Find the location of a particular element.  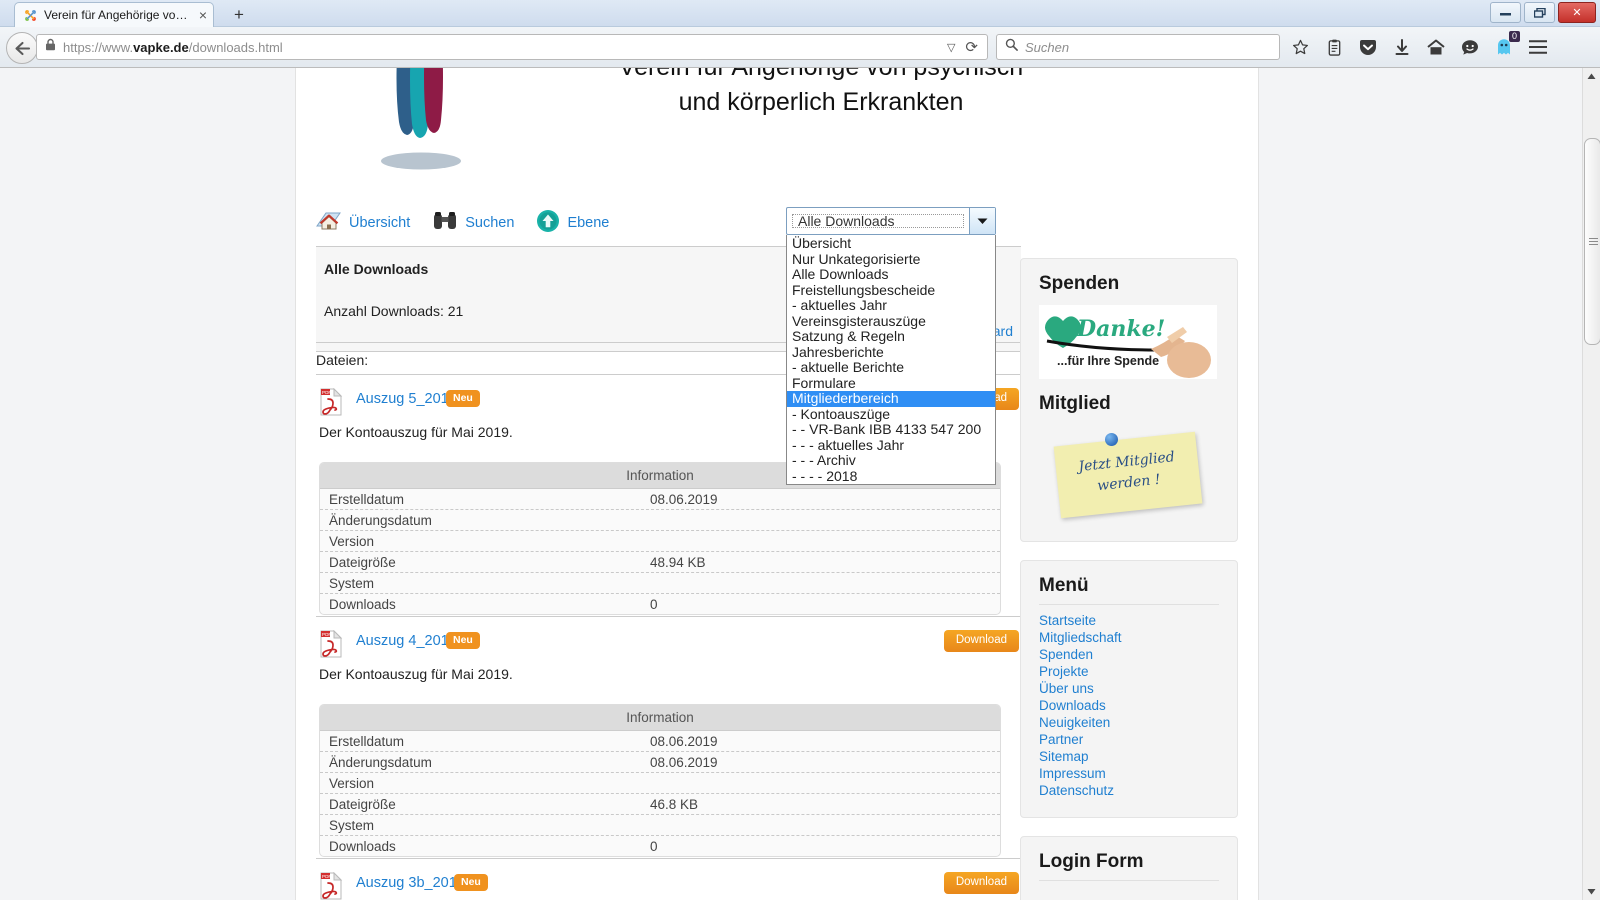

url-path: /downloads.html is located at coordinates (235, 47).